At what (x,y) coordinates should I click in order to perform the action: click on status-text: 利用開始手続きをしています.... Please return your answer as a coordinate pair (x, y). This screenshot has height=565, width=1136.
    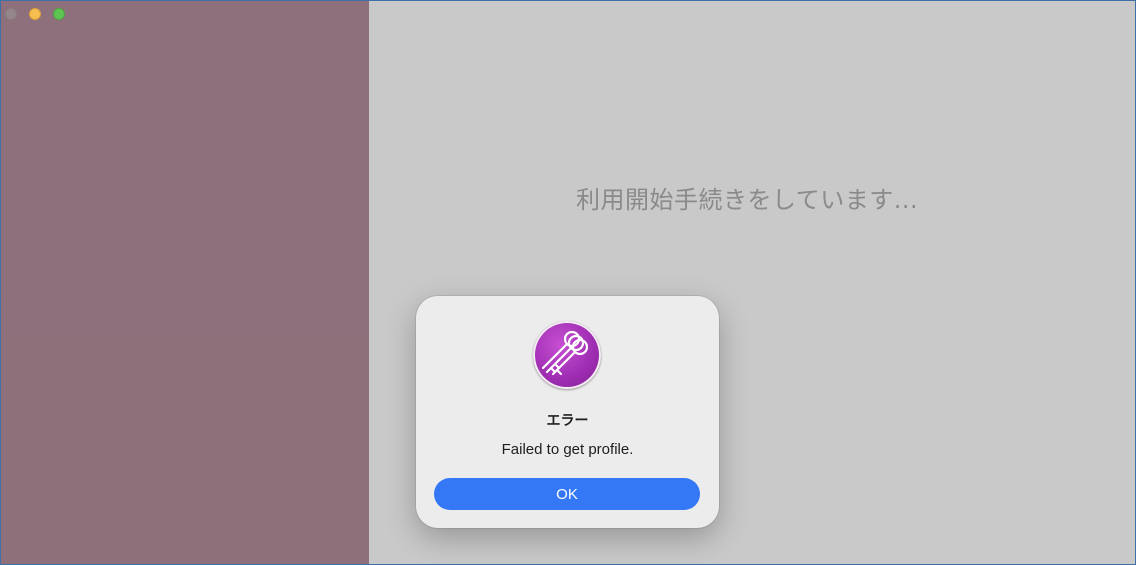
    Looking at the image, I should click on (747, 200).